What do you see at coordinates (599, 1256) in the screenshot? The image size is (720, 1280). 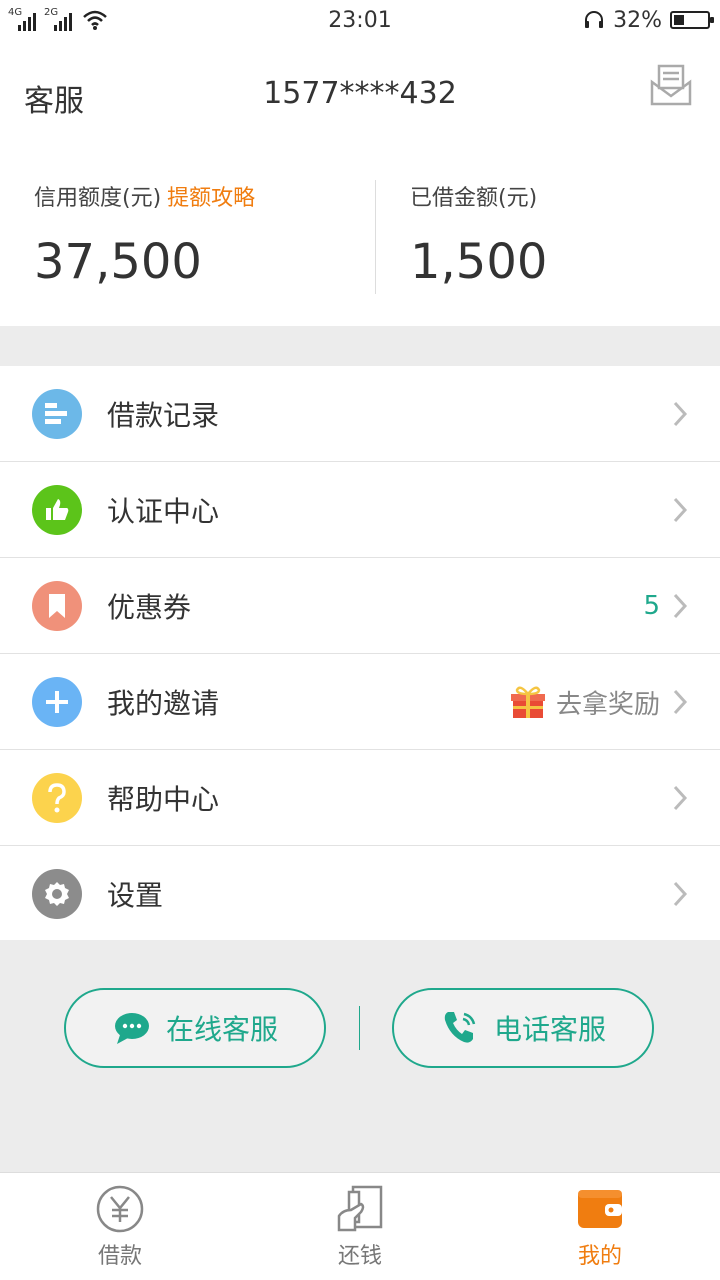 I see `tab-label: 我的` at bounding box center [599, 1256].